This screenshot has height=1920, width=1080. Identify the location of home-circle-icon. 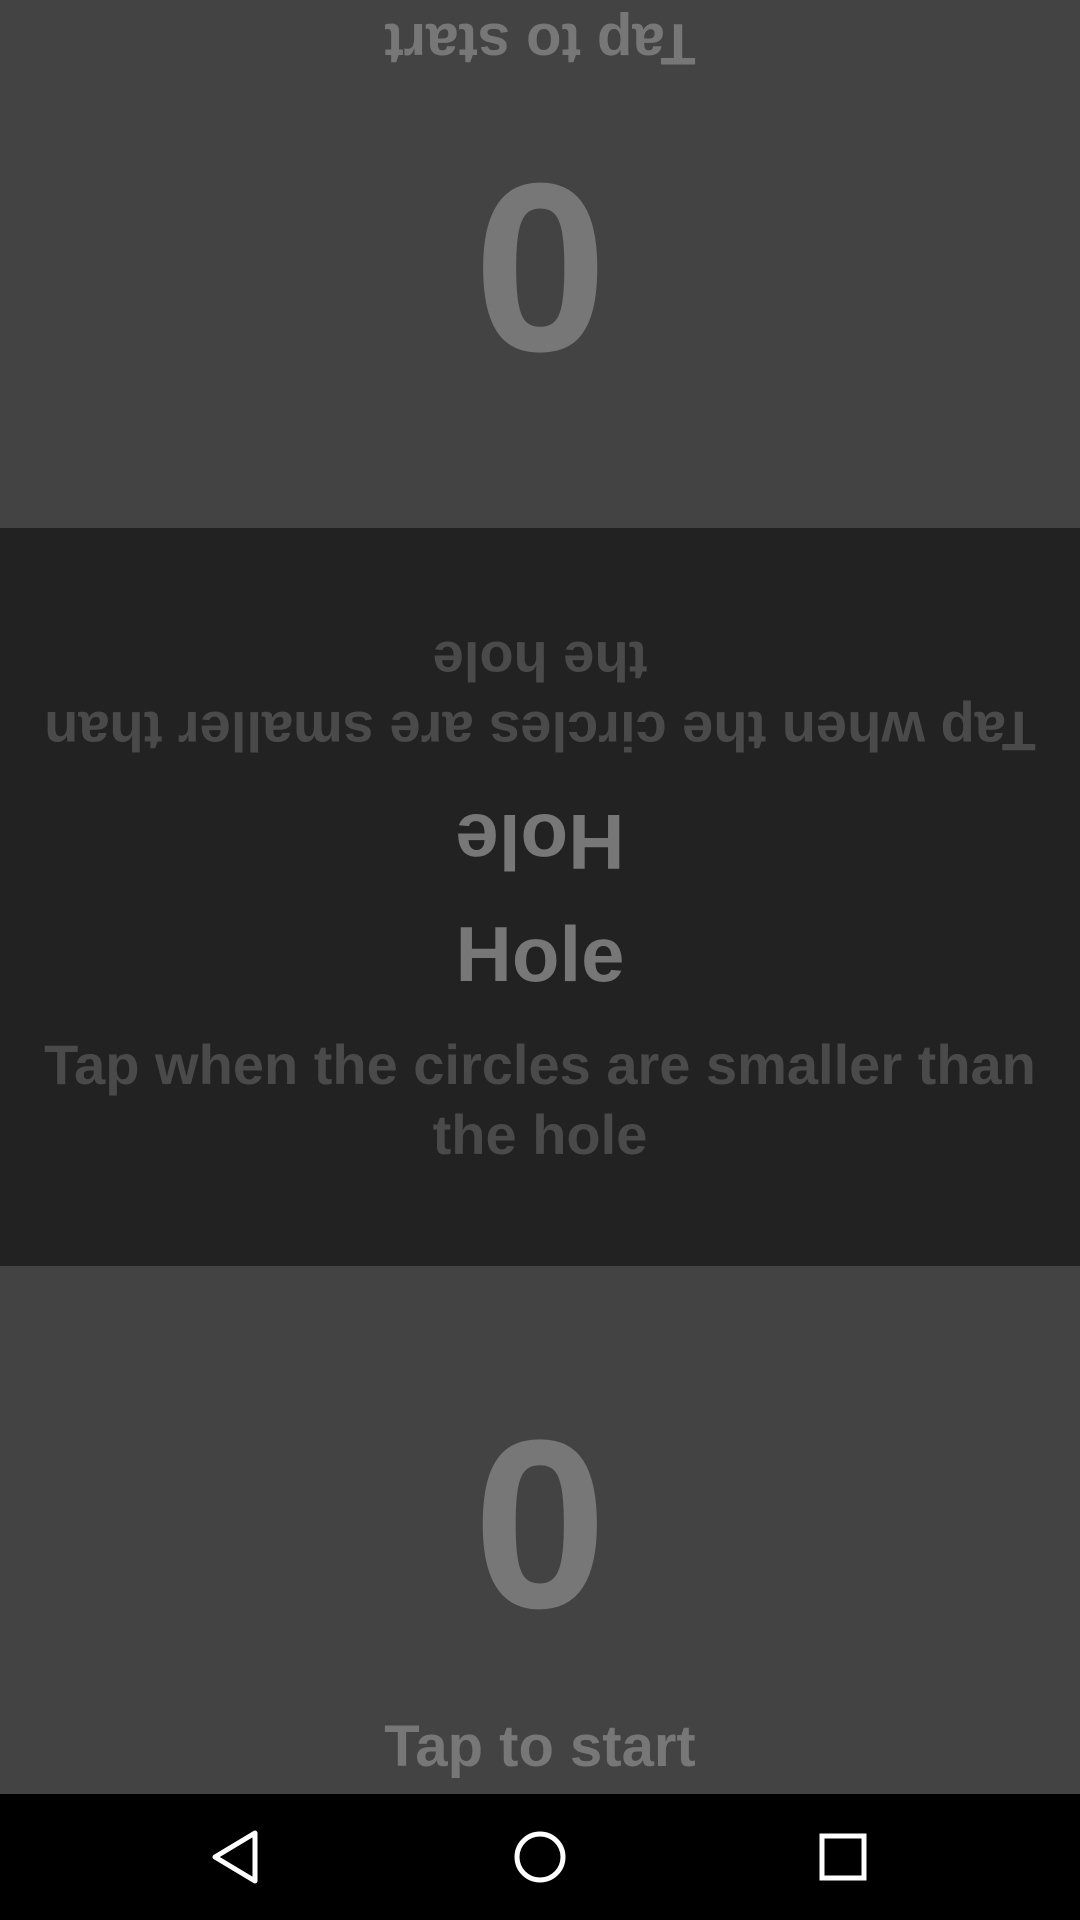
(540, 1857).